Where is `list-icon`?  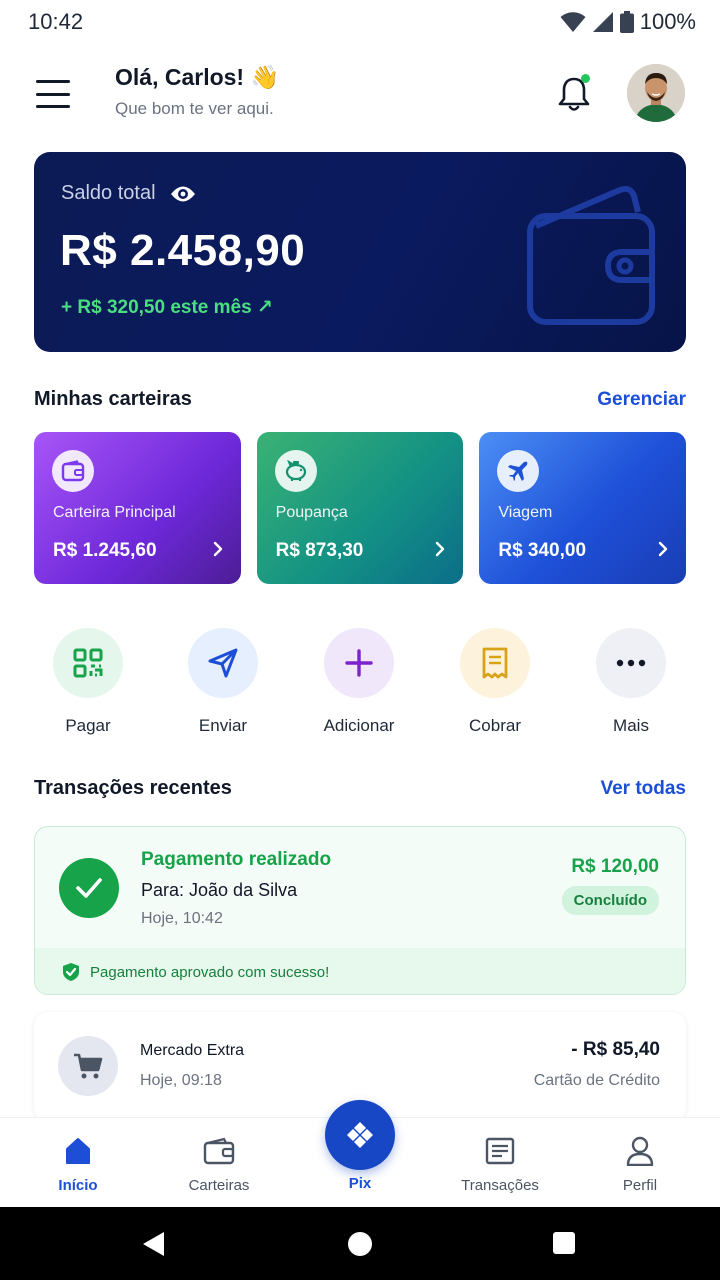 list-icon is located at coordinates (500, 1151).